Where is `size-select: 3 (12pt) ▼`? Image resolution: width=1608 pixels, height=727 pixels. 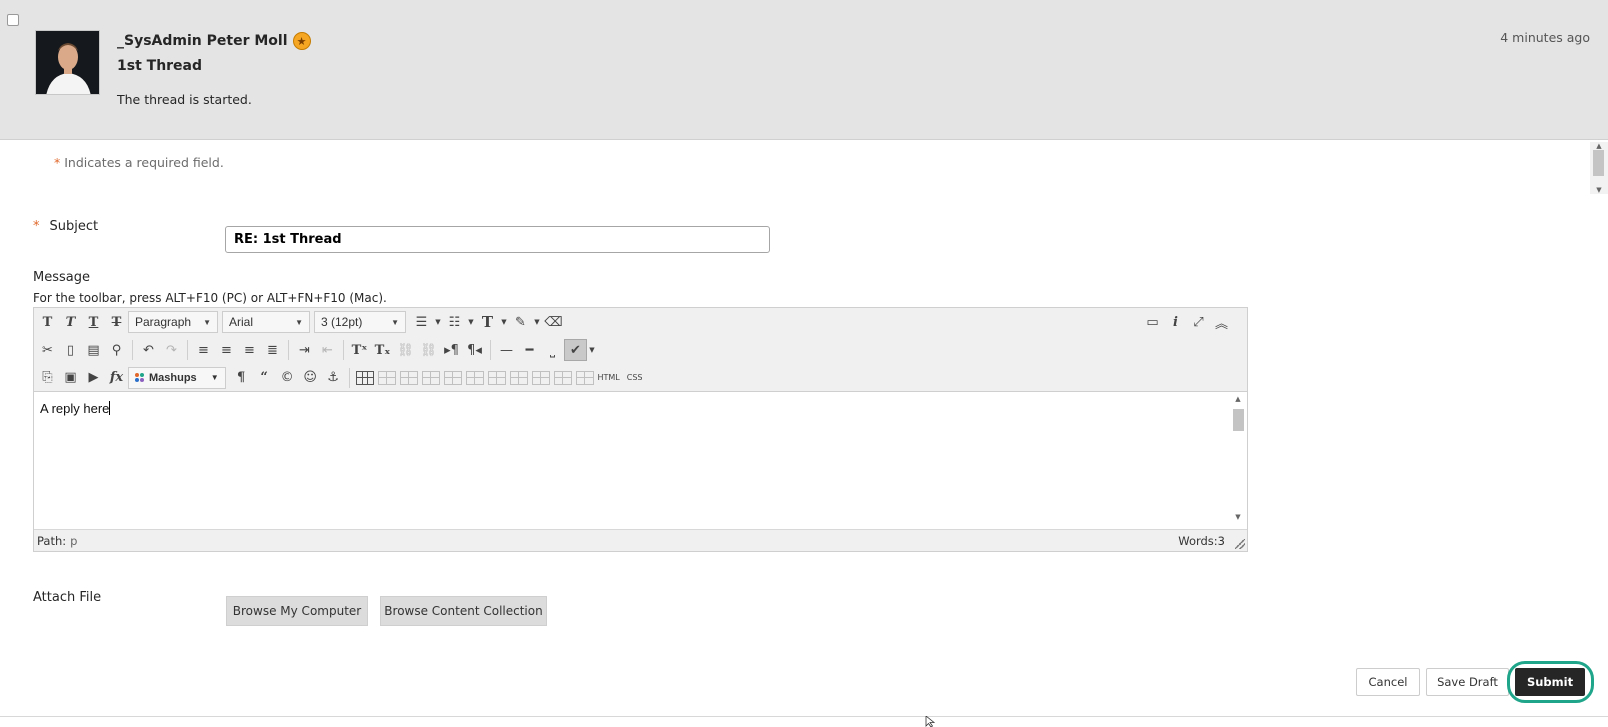
size-select: 3 (12pt) ▼ is located at coordinates (360, 322).